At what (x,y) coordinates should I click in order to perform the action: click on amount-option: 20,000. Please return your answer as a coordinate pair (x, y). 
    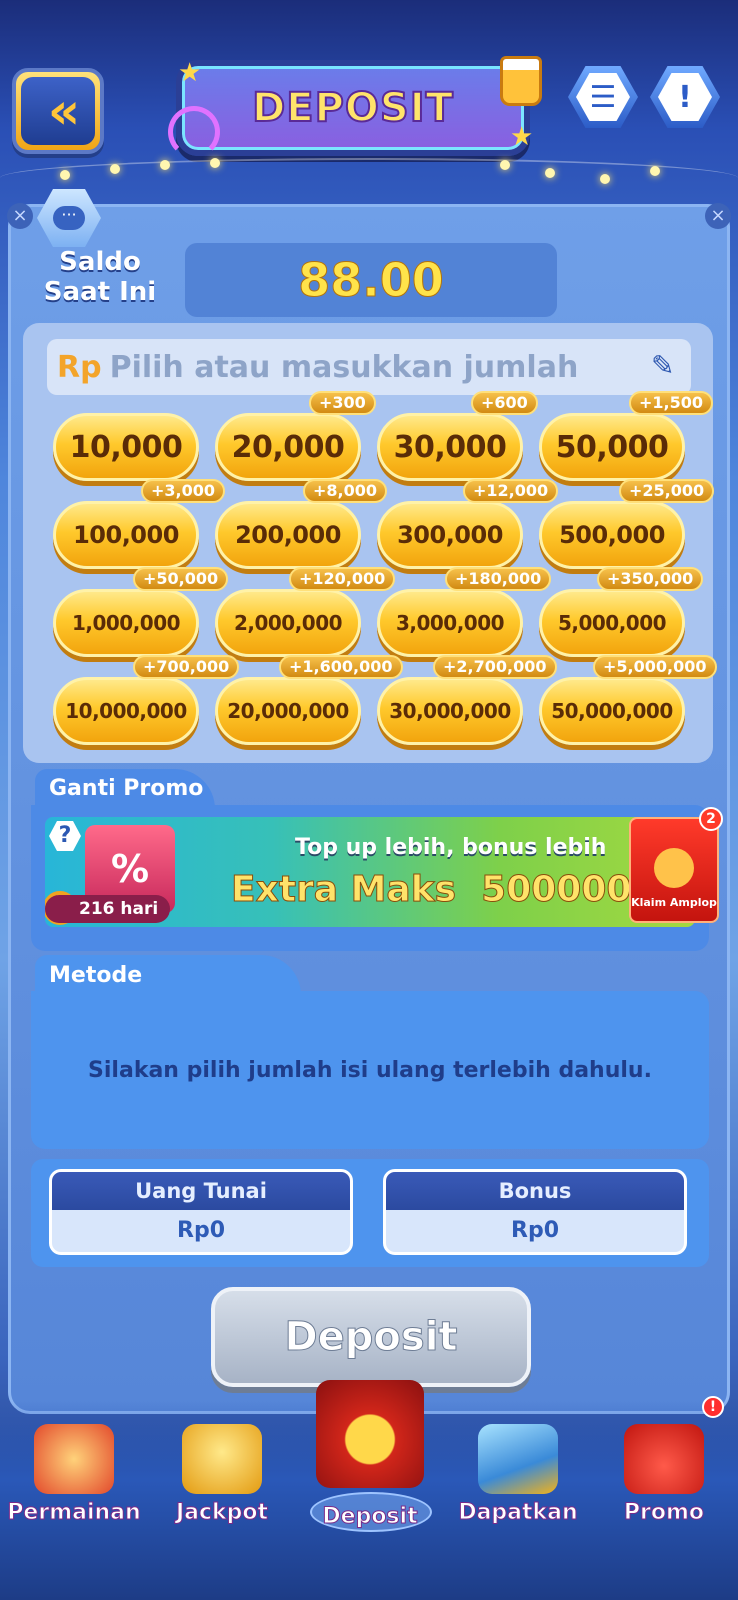
    Looking at the image, I should click on (288, 447).